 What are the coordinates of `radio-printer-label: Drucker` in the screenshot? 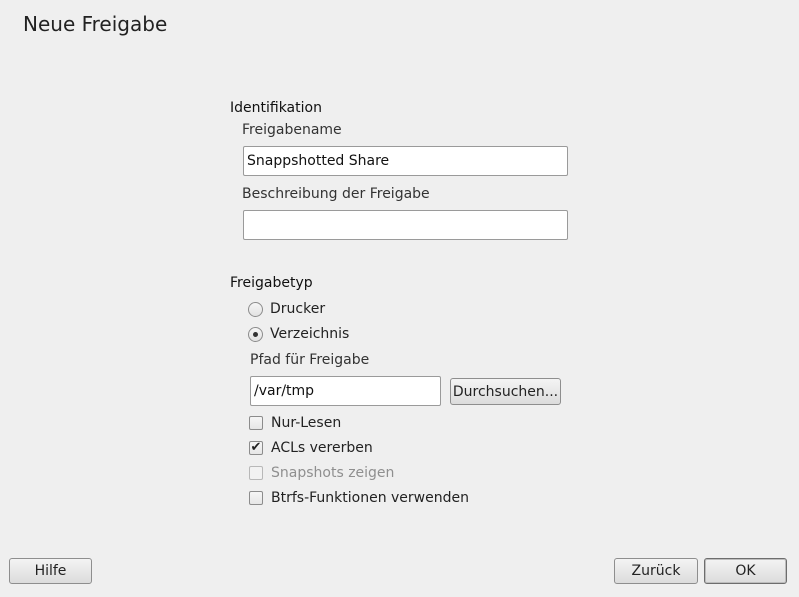 It's located at (298, 309).